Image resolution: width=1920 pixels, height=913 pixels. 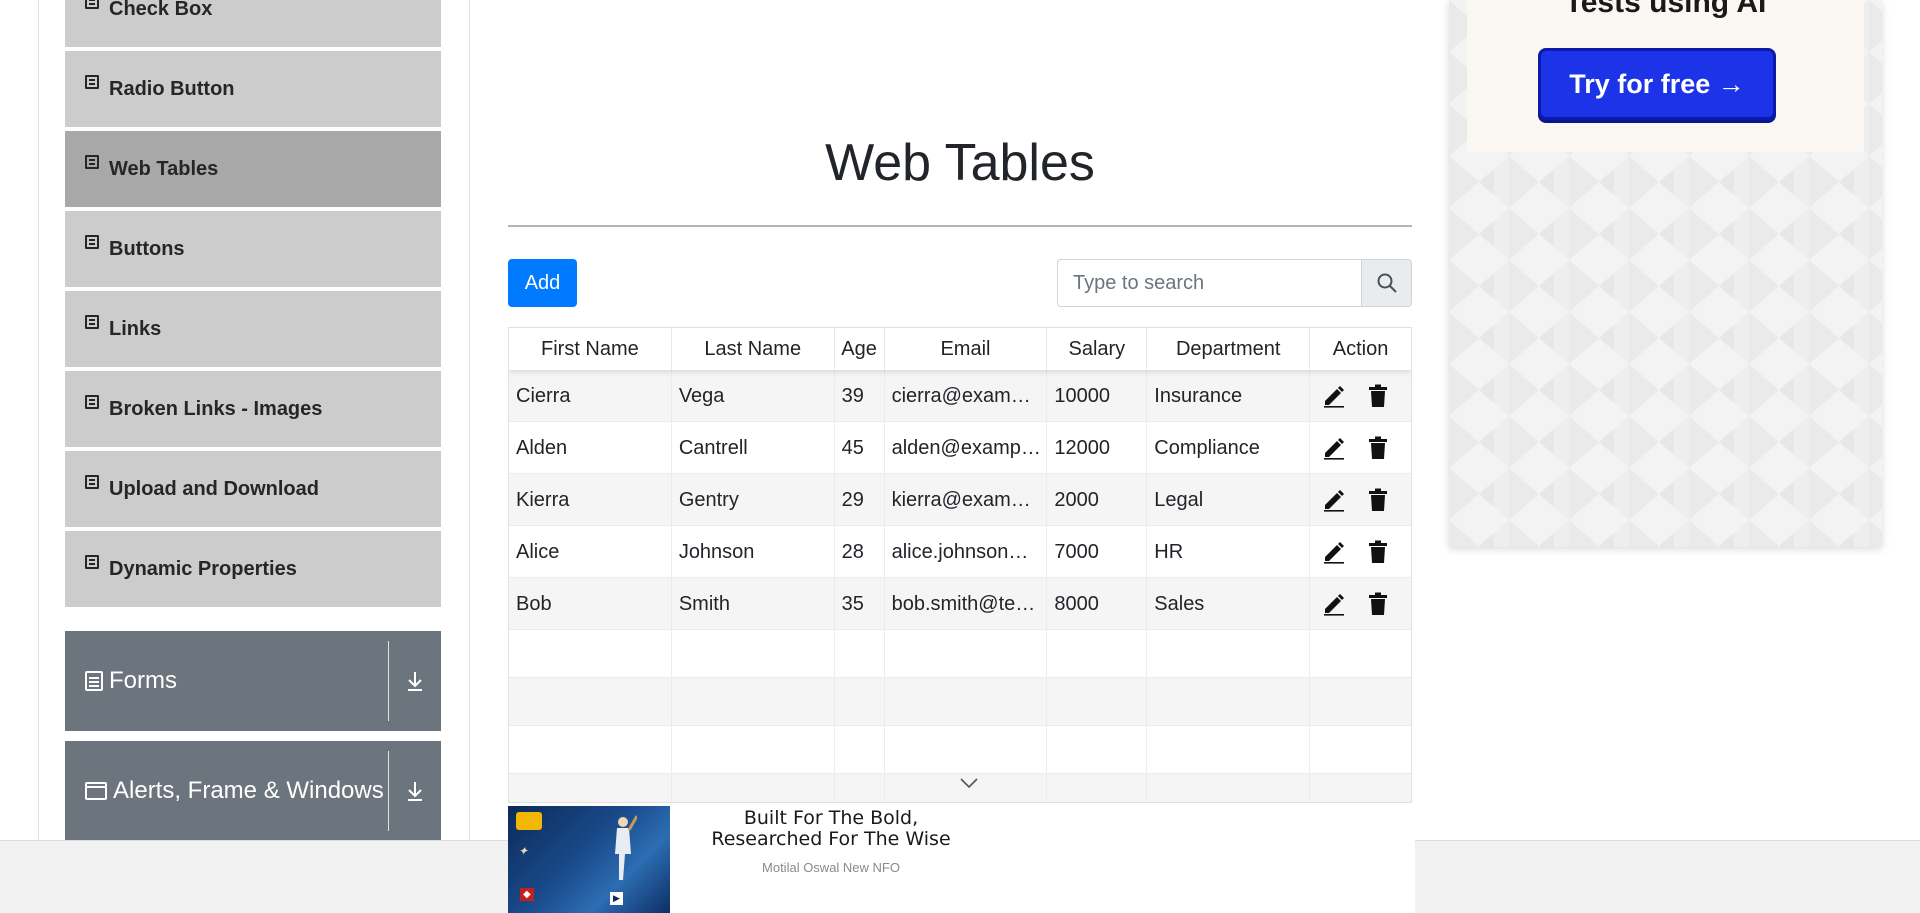 What do you see at coordinates (753, 500) in the screenshot?
I see `cell-last-name: Gentry` at bounding box center [753, 500].